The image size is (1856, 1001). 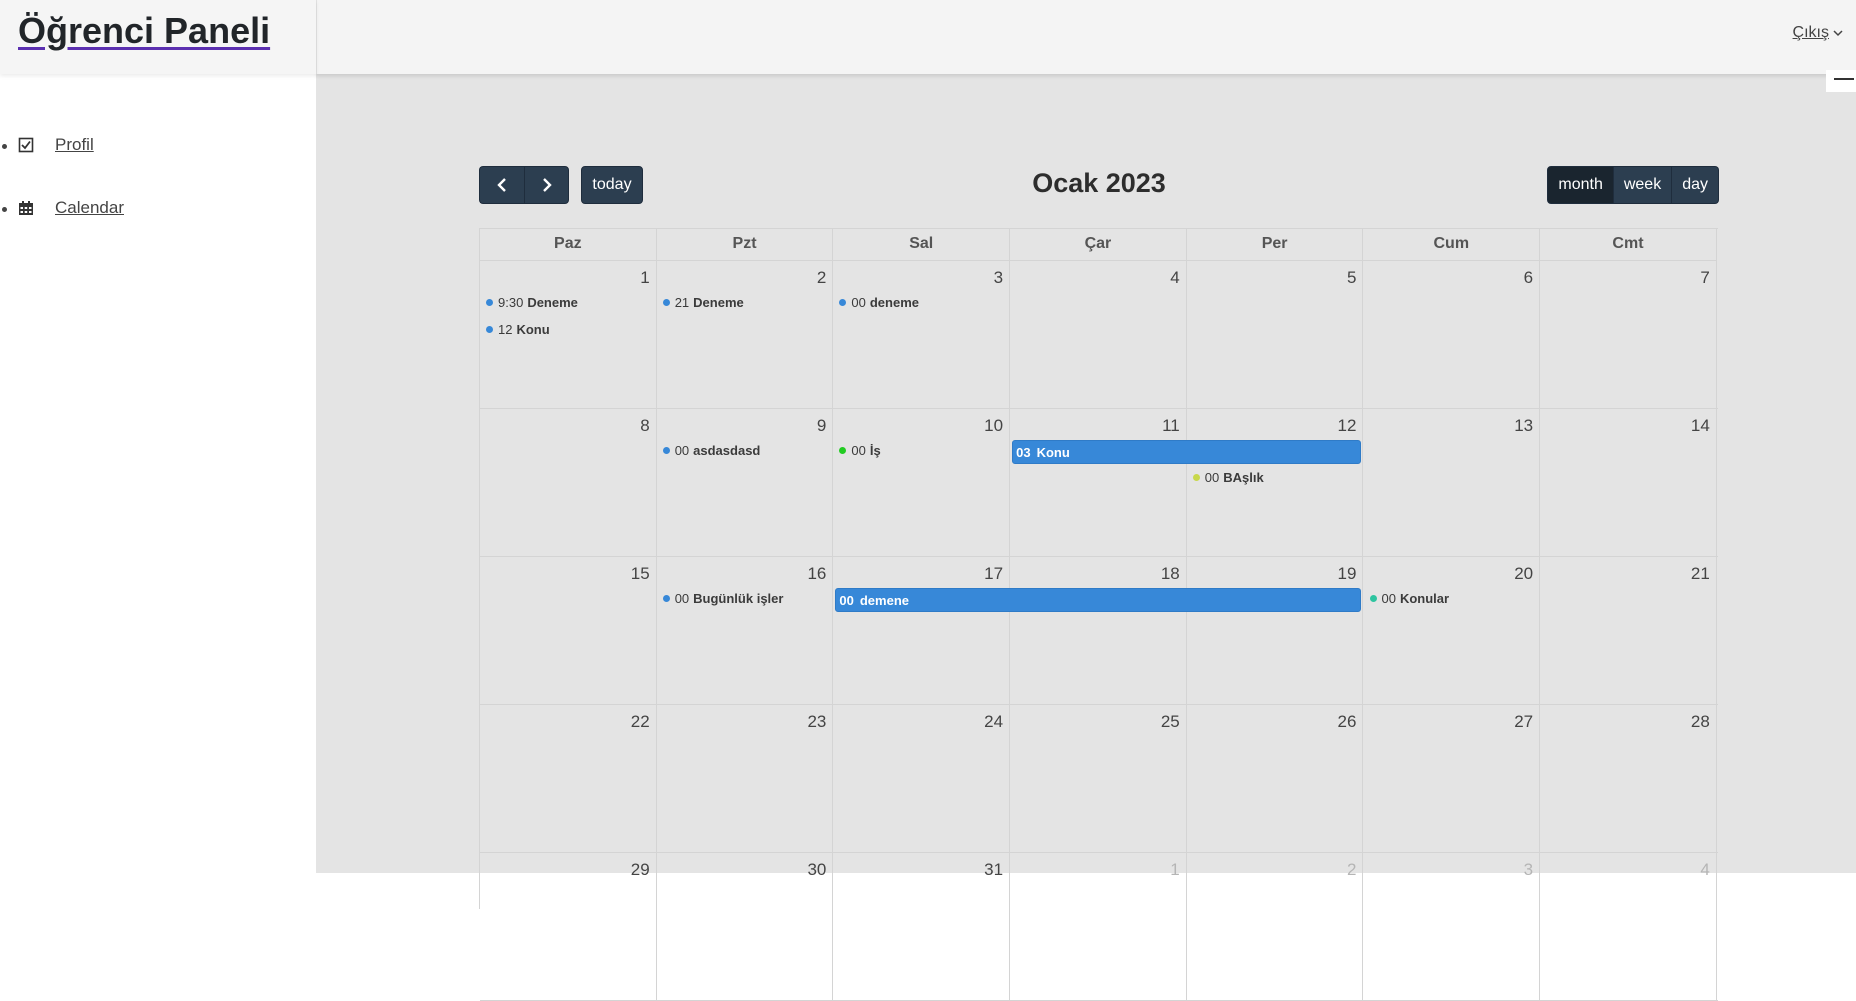 I want to click on day-number: 22, so click(x=640, y=722).